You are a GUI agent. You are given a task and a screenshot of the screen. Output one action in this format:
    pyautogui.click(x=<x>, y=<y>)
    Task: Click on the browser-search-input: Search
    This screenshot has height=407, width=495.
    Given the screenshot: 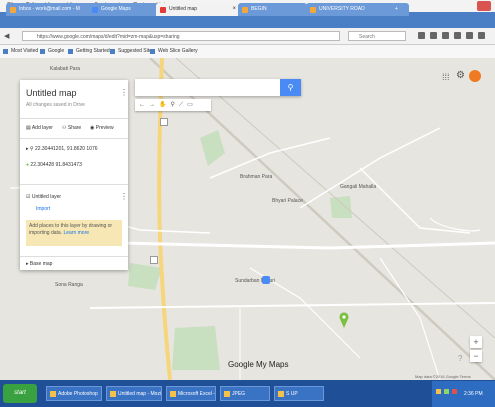 What is the action you would take?
    pyautogui.click(x=377, y=36)
    